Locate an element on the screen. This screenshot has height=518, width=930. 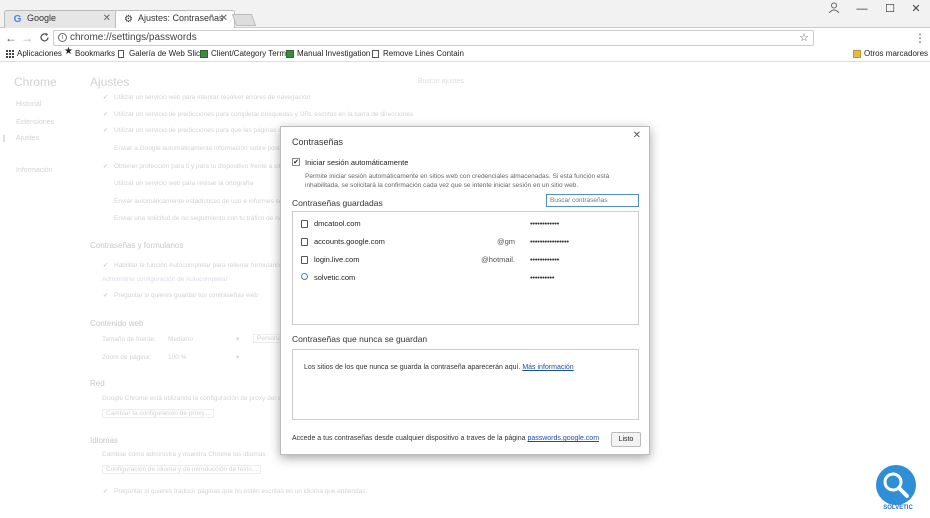
bookmark-label: Aplicaciones is located at coordinates (39, 53).